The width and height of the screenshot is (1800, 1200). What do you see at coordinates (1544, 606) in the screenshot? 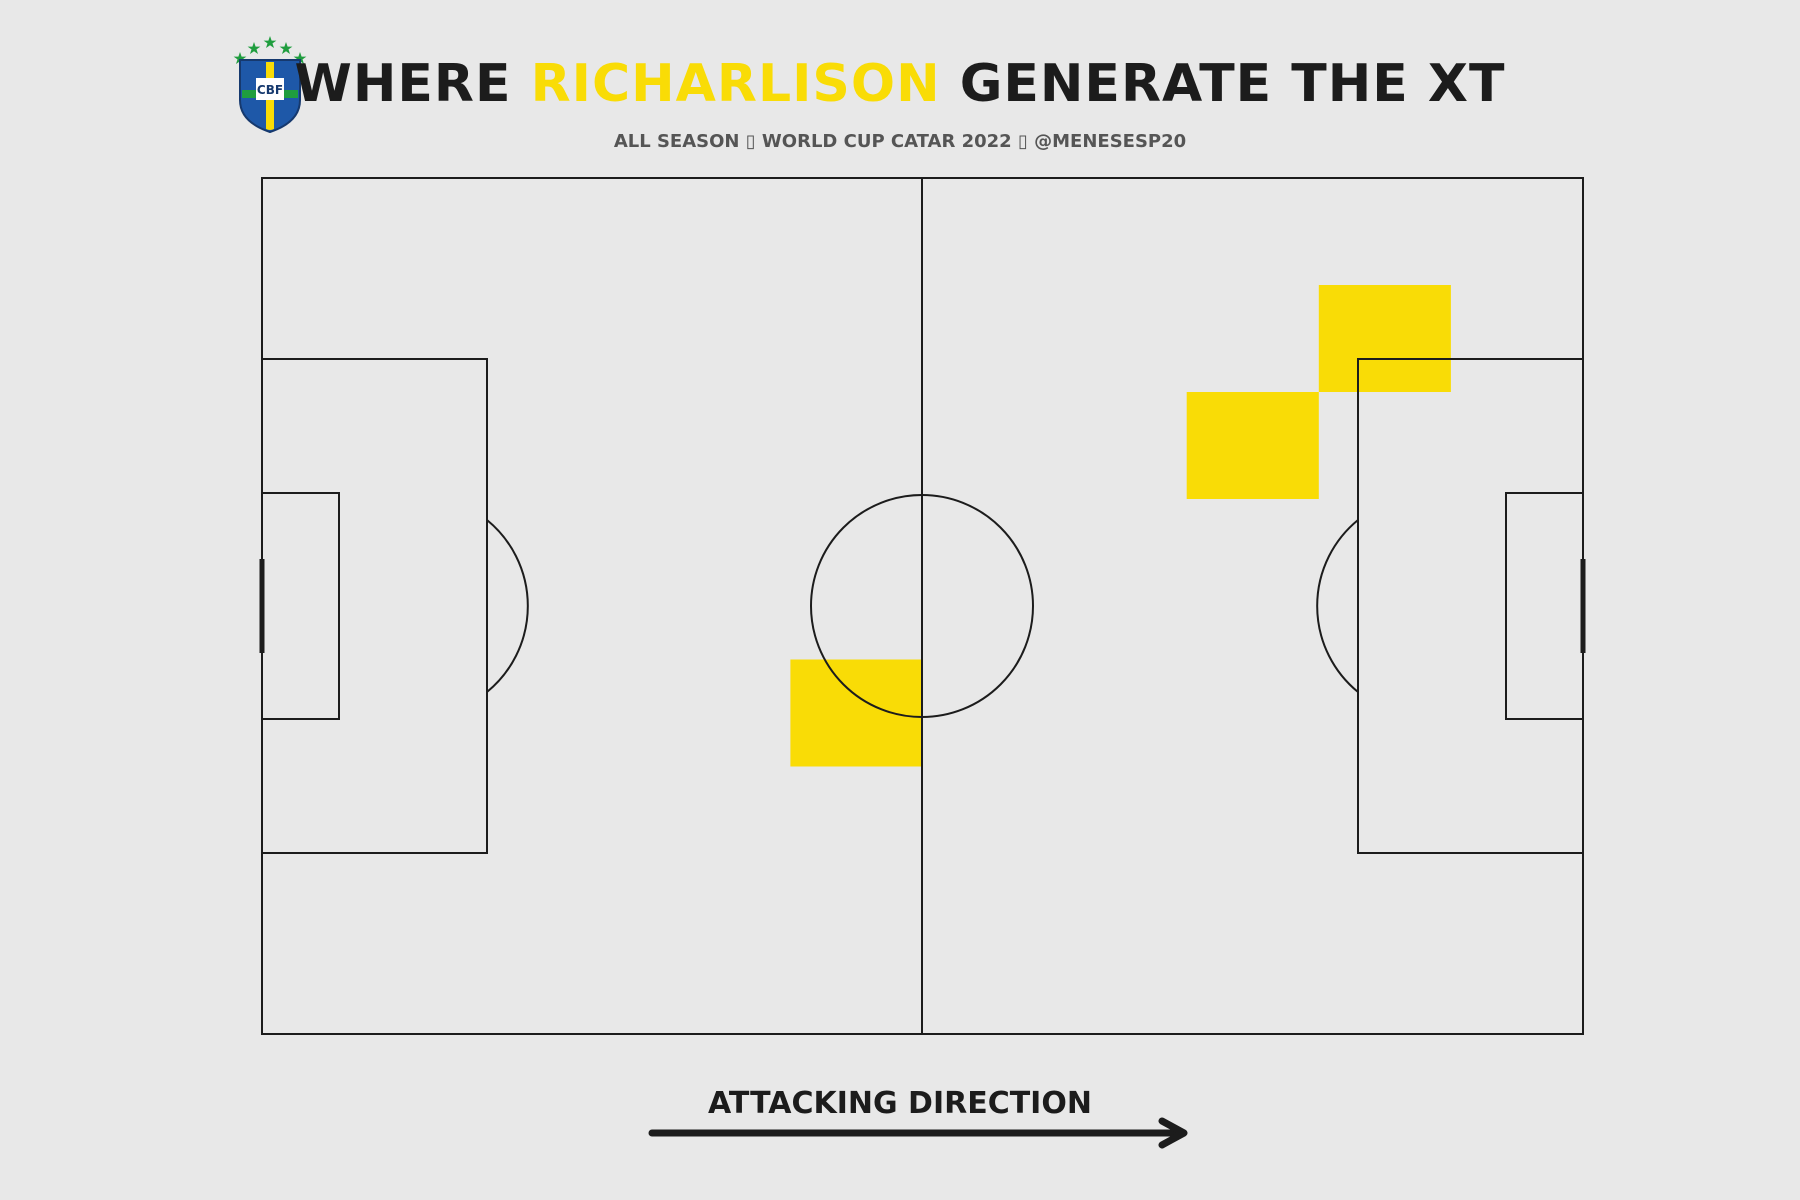
I see `right-six-yard-box` at bounding box center [1544, 606].